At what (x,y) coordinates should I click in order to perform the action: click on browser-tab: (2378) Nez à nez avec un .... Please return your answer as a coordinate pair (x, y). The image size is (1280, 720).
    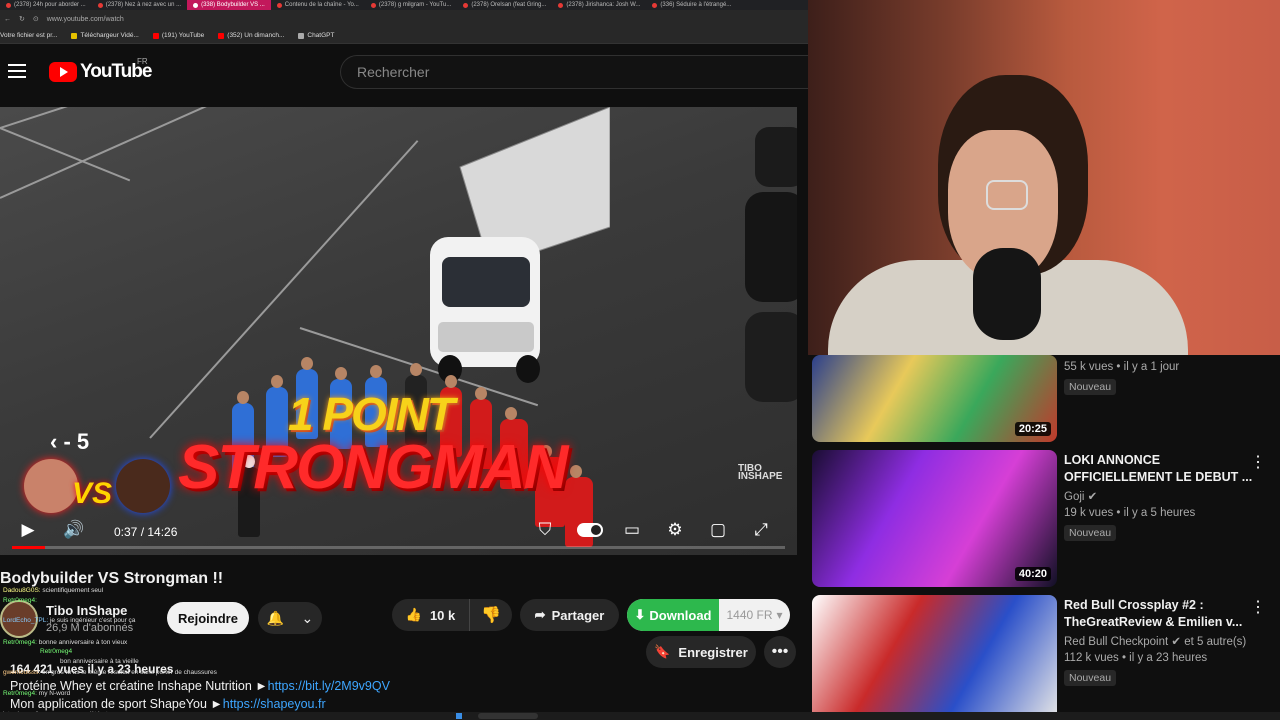
    Looking at the image, I should click on (139, 5).